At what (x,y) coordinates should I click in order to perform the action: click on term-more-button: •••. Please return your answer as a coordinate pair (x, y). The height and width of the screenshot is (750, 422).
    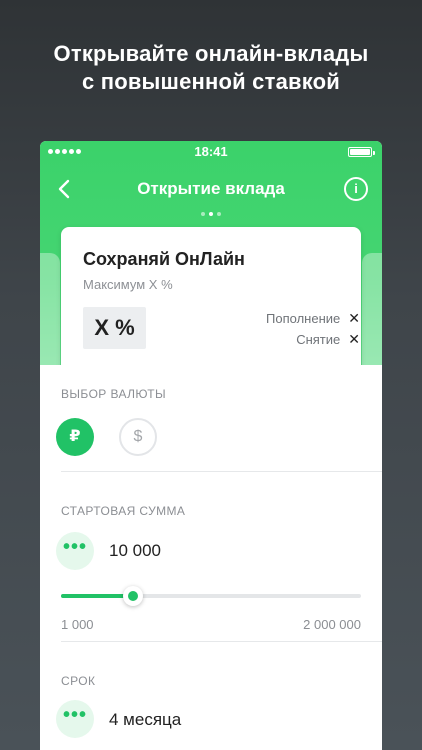
    Looking at the image, I should click on (75, 719).